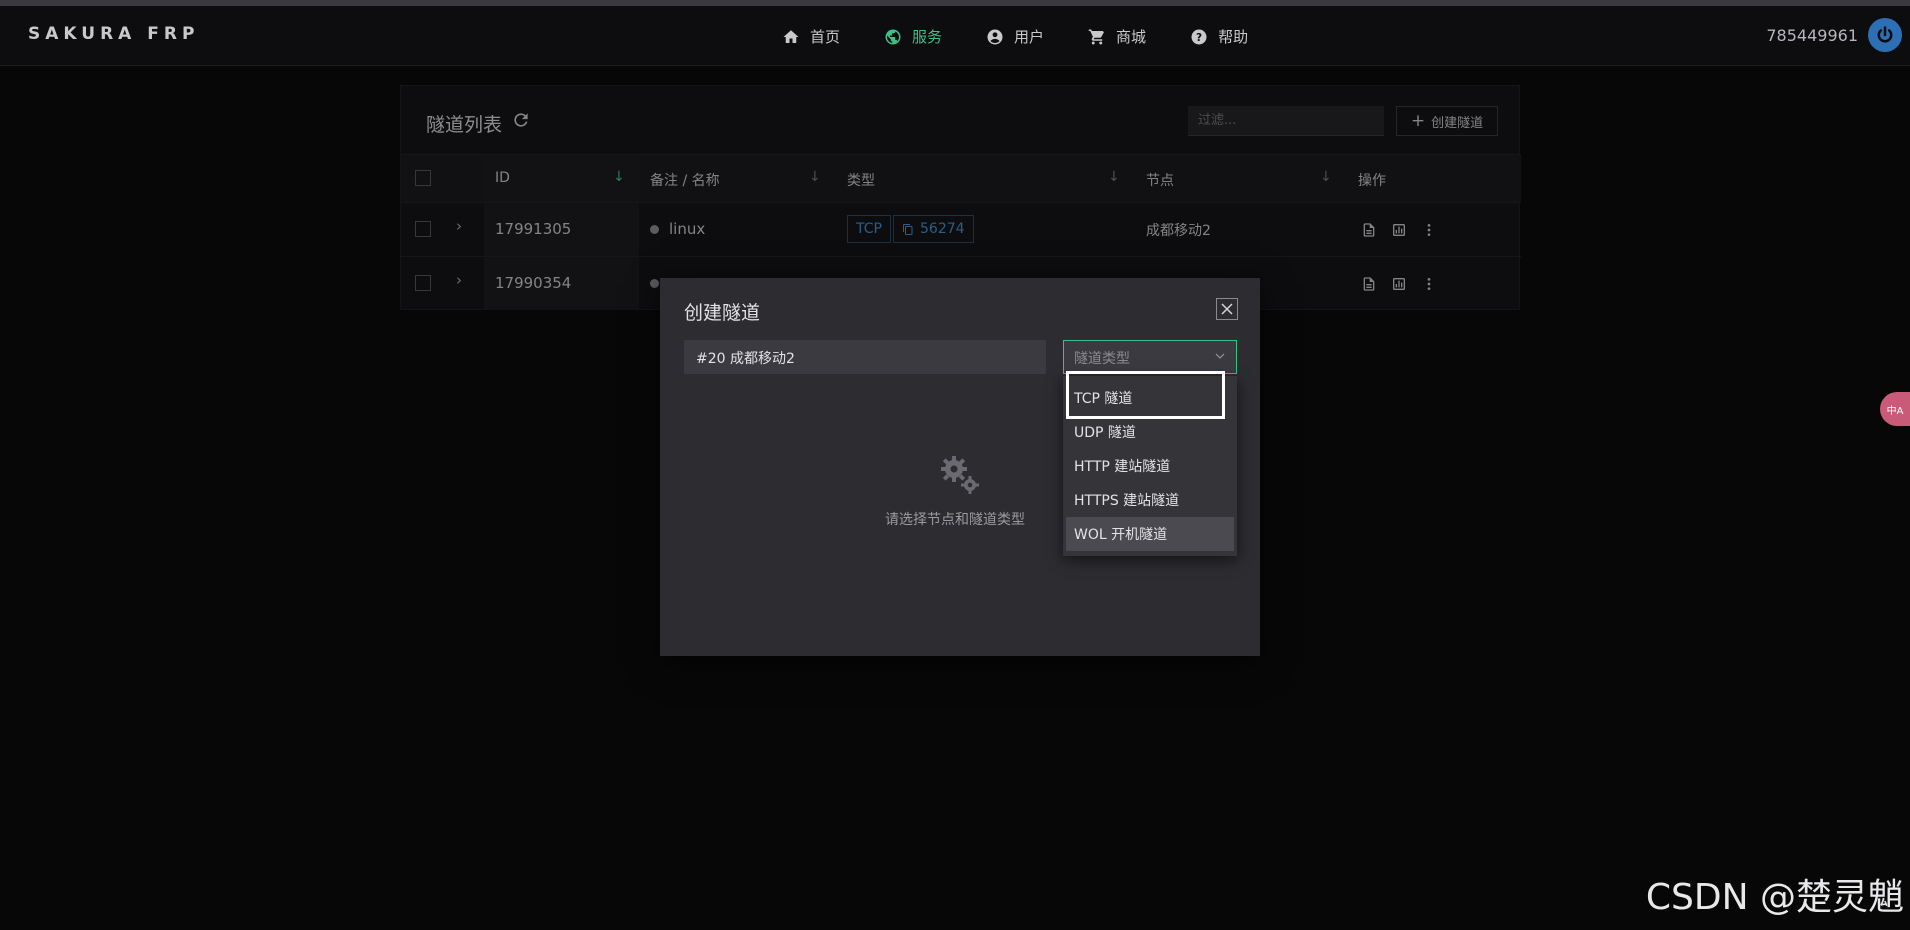 The width and height of the screenshot is (1910, 930). I want to click on chevron-down-icon, so click(1220, 356).